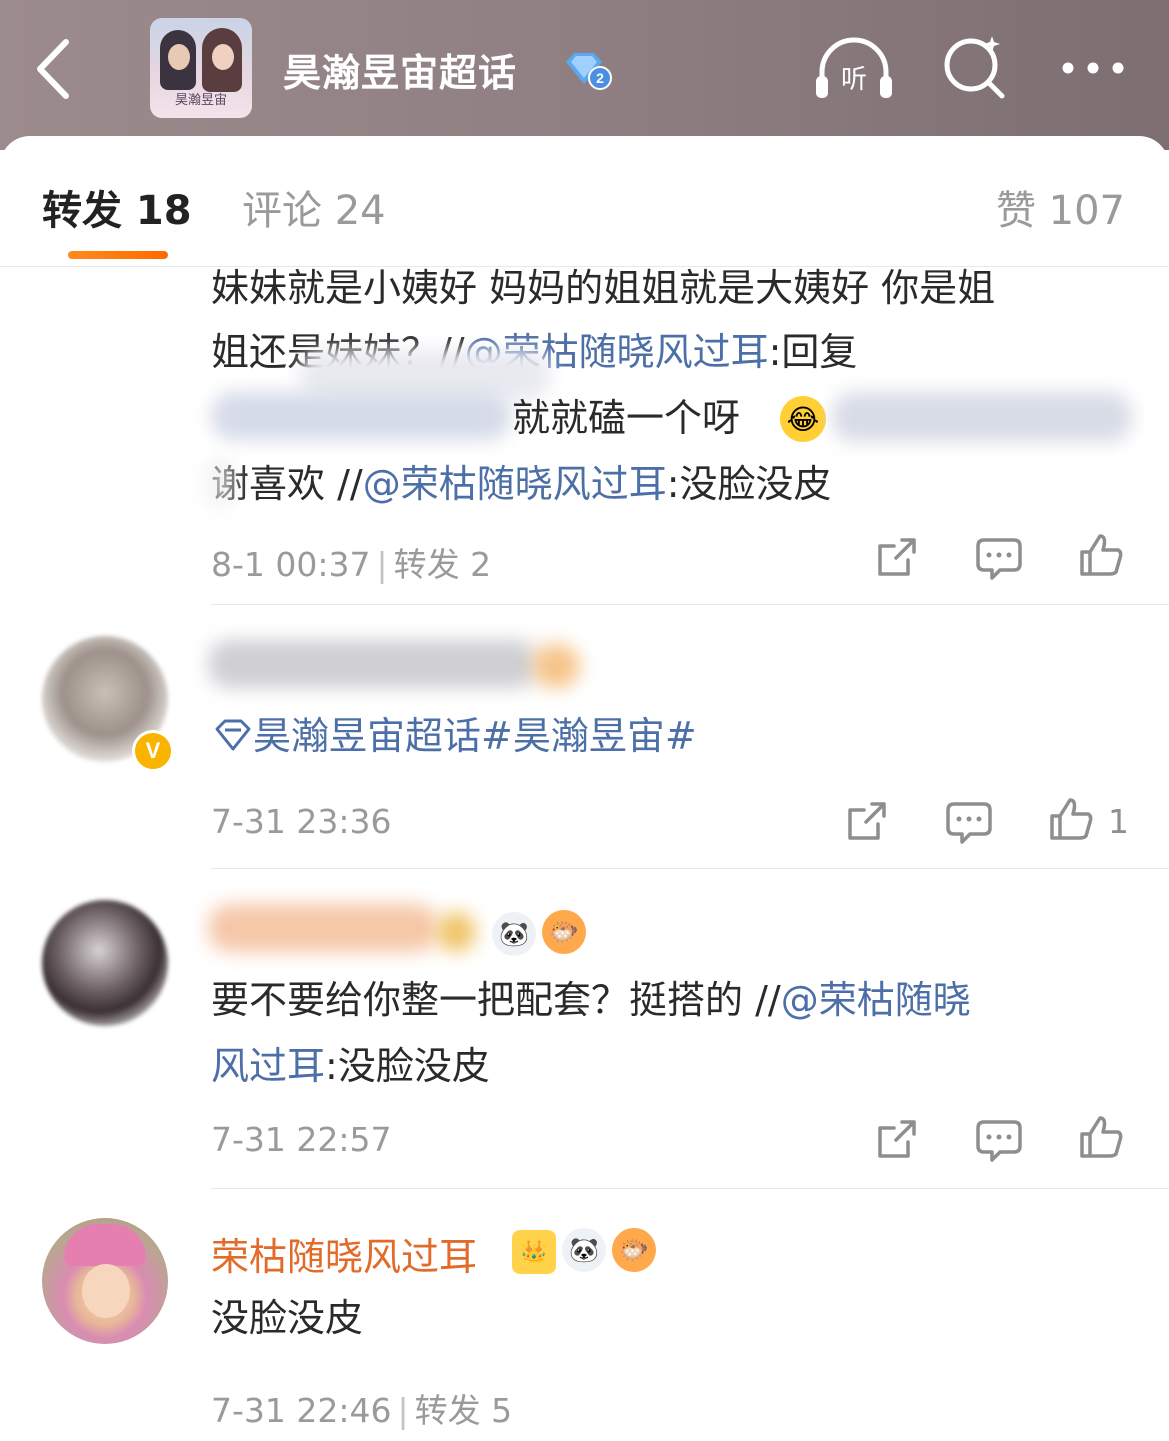  I want to click on back-button, so click(56, 69).